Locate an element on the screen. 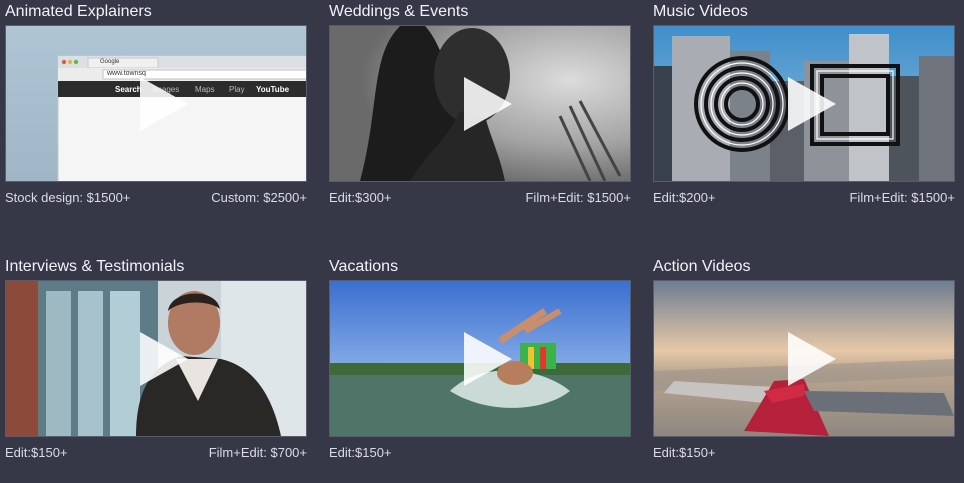 The image size is (964, 483). video-tile-vacations: Vacations Edit:$150+ is located at coordinates (480, 358).